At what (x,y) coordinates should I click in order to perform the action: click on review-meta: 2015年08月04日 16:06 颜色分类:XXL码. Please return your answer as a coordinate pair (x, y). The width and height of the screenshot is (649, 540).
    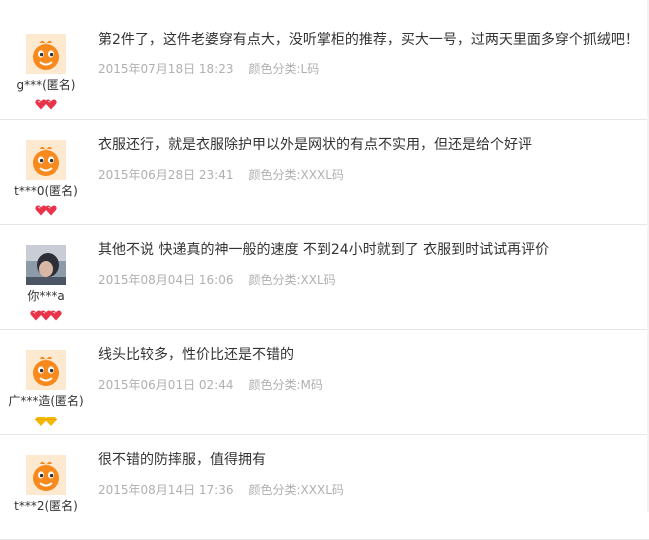
    Looking at the image, I should click on (217, 279).